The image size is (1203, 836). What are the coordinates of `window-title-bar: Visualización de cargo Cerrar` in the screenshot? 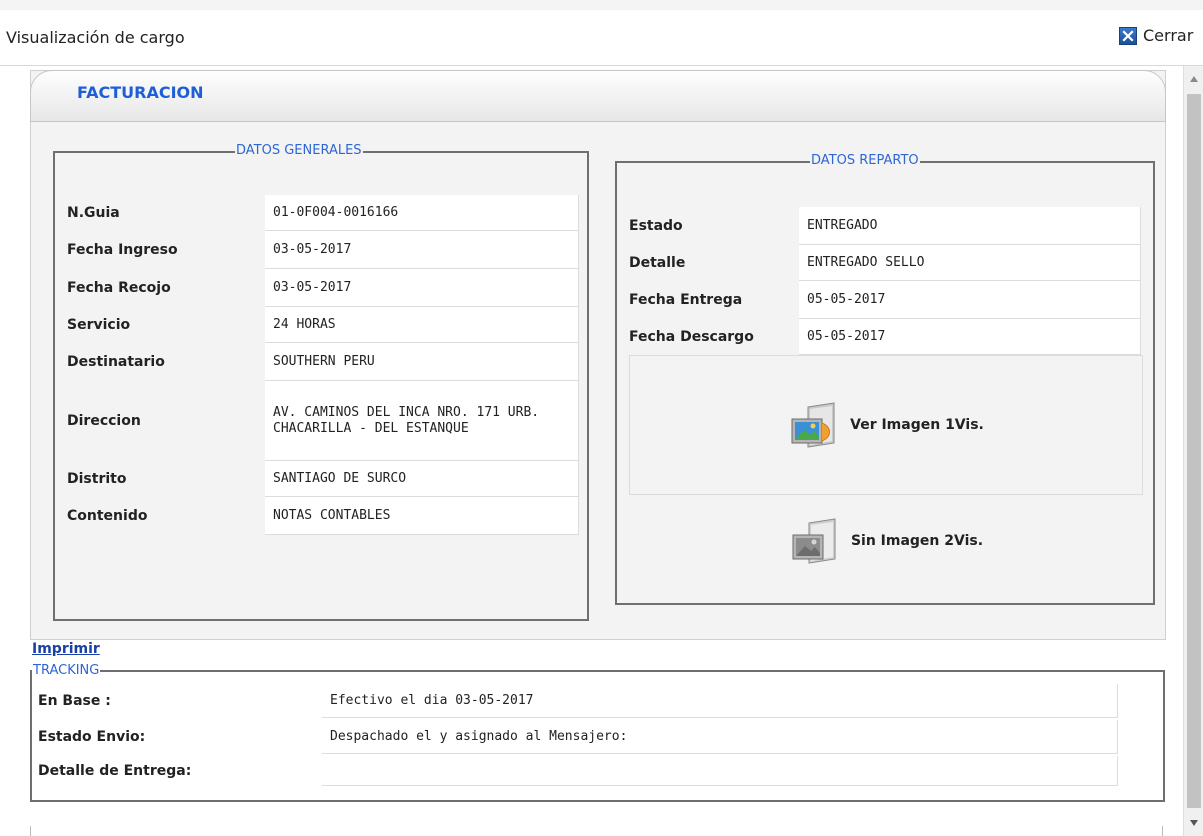 It's located at (601, 33).